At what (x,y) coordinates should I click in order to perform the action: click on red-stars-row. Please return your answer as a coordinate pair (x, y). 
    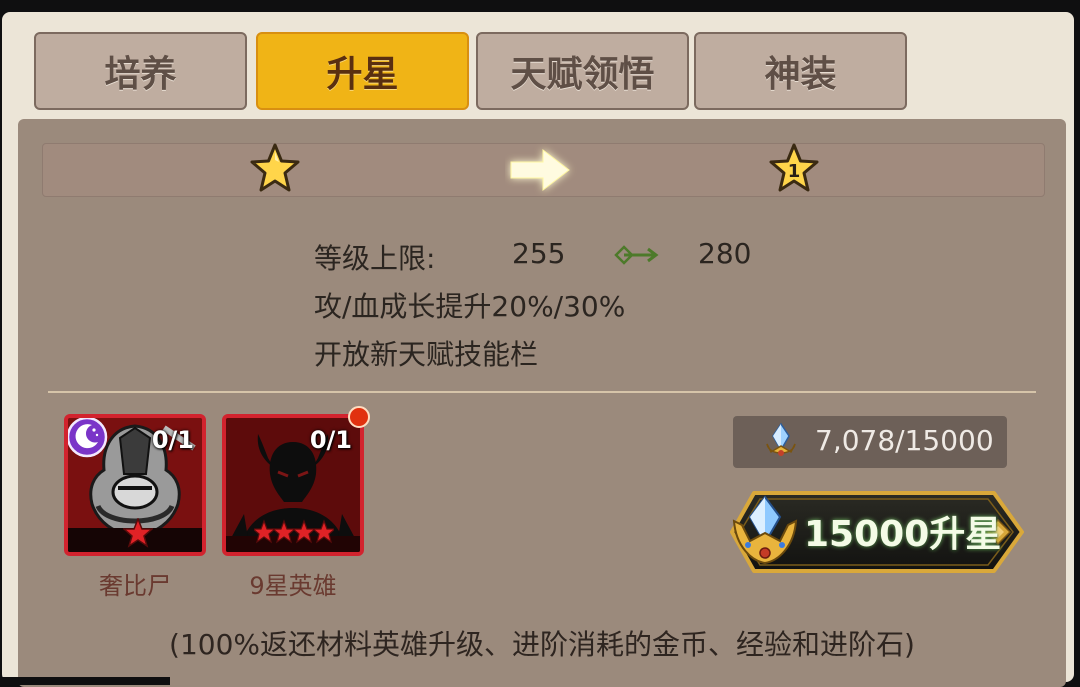
    Looking at the image, I should click on (294, 531).